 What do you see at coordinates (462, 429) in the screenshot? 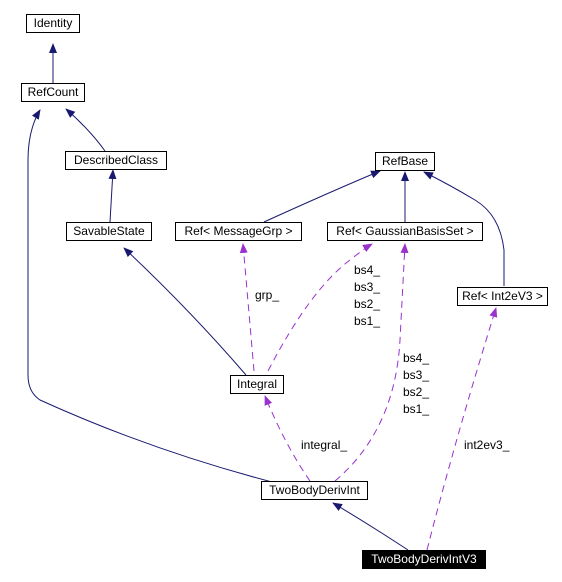
I see `edge-twobodyderivintv3-refint2ev3` at bounding box center [462, 429].